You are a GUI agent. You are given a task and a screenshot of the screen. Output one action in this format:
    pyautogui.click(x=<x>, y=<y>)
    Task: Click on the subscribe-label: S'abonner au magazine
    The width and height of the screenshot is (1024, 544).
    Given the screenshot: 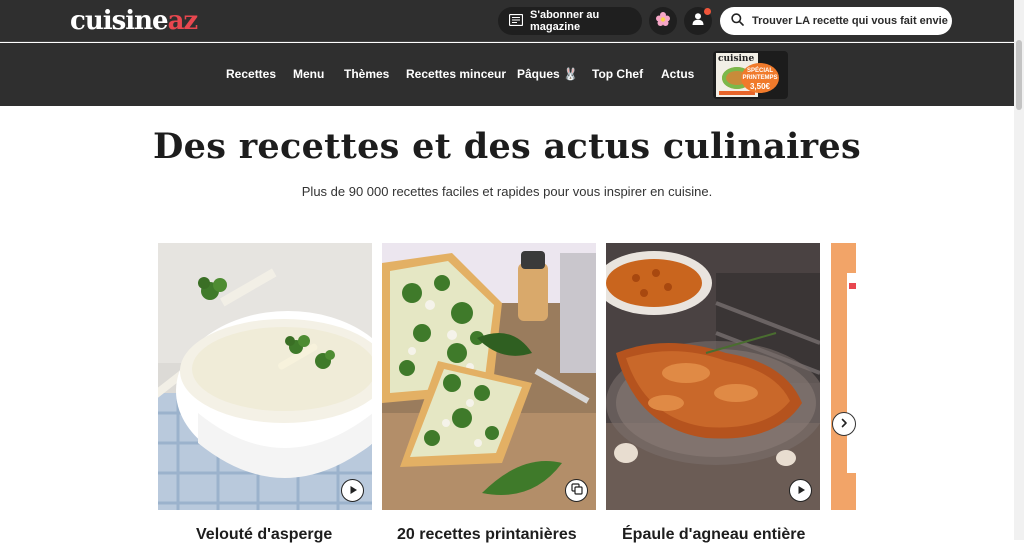 What is the action you would take?
    pyautogui.click(x=565, y=21)
    